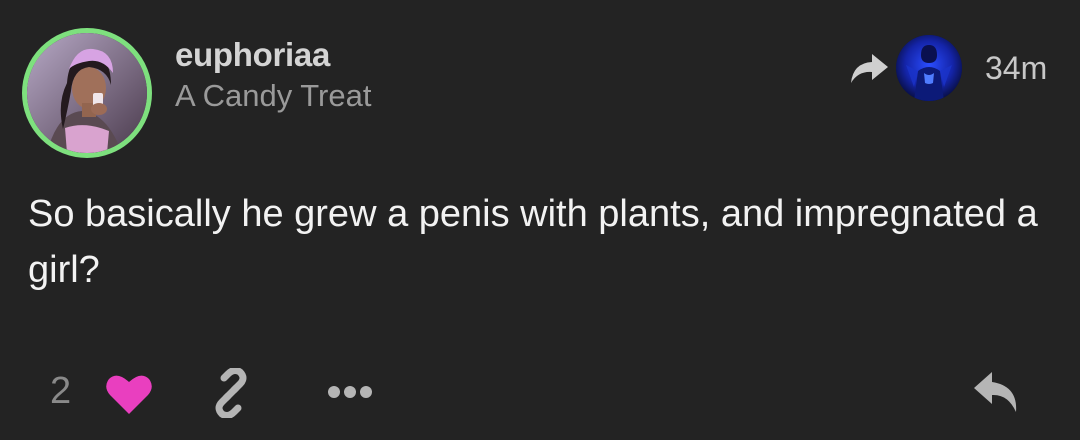 This screenshot has height=440, width=1080. What do you see at coordinates (60, 391) in the screenshot?
I see `like-count: 2` at bounding box center [60, 391].